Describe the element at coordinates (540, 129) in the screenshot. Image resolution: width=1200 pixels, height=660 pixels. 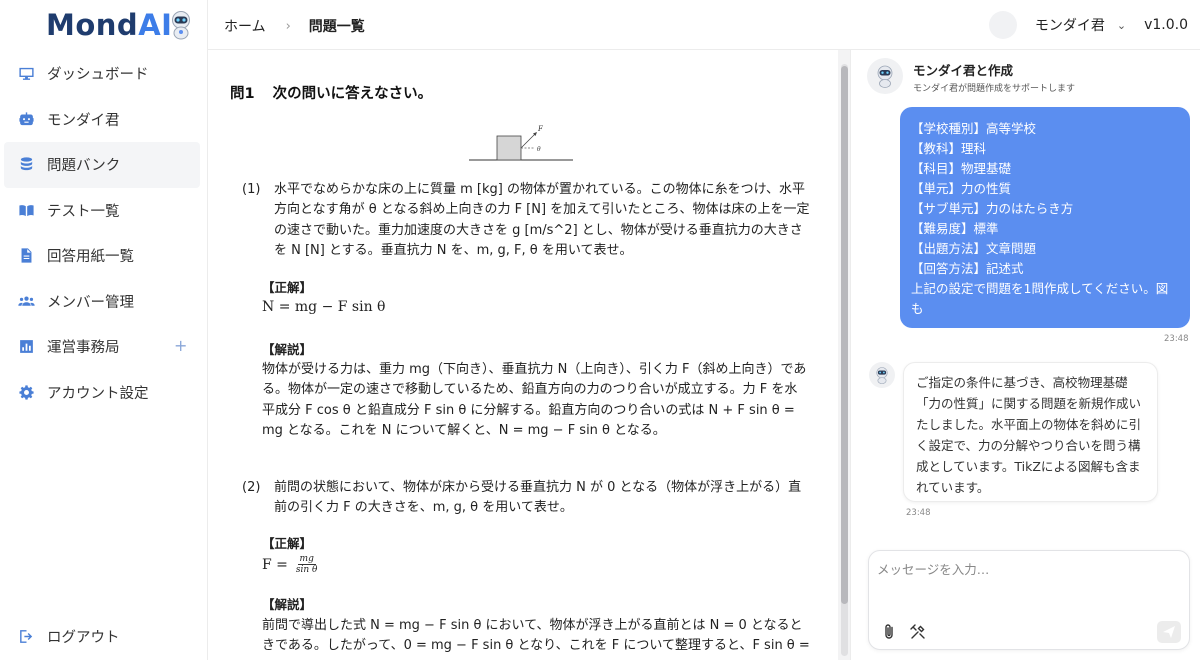
I see `figure-force-label: F` at that location.